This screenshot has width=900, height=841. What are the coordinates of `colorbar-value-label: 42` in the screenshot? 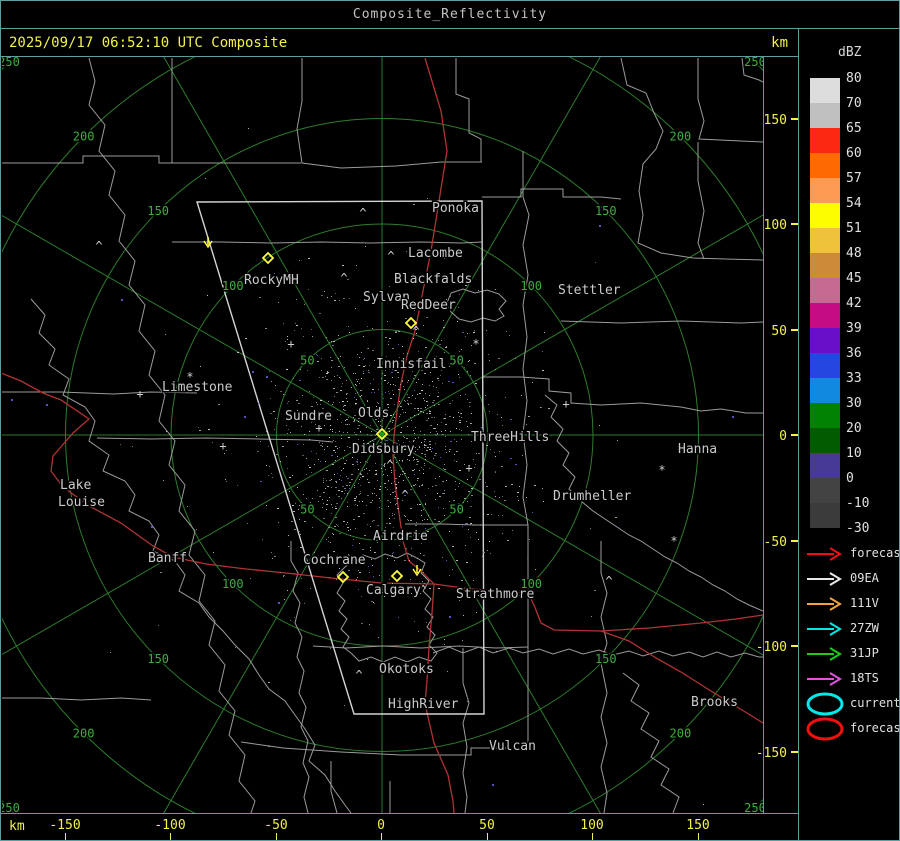 It's located at (854, 303).